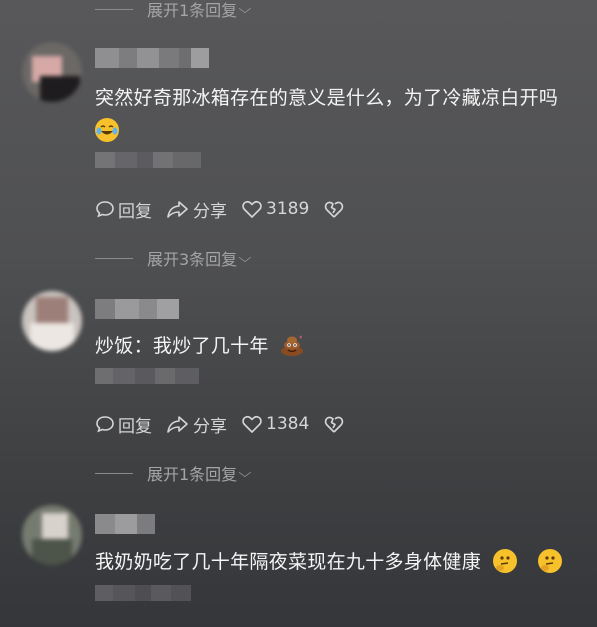 The width and height of the screenshot is (597, 627). I want to click on comment-text: 突然好奇那冰箱存在的意义是什么，为了冷藏凉白开吗, so click(327, 98).